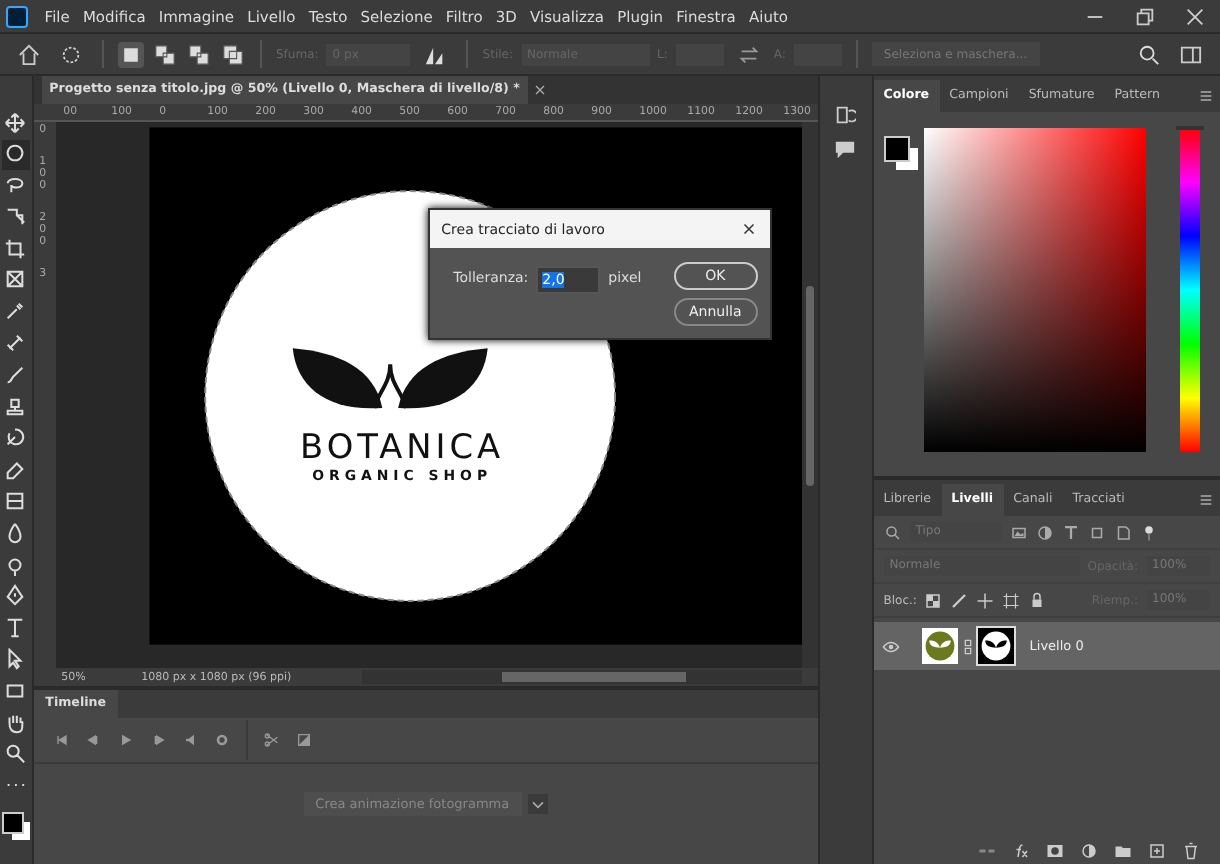 This screenshot has height=864, width=1220. Describe the element at coordinates (435, 54) in the screenshot. I see `anti-alias-icon` at that location.